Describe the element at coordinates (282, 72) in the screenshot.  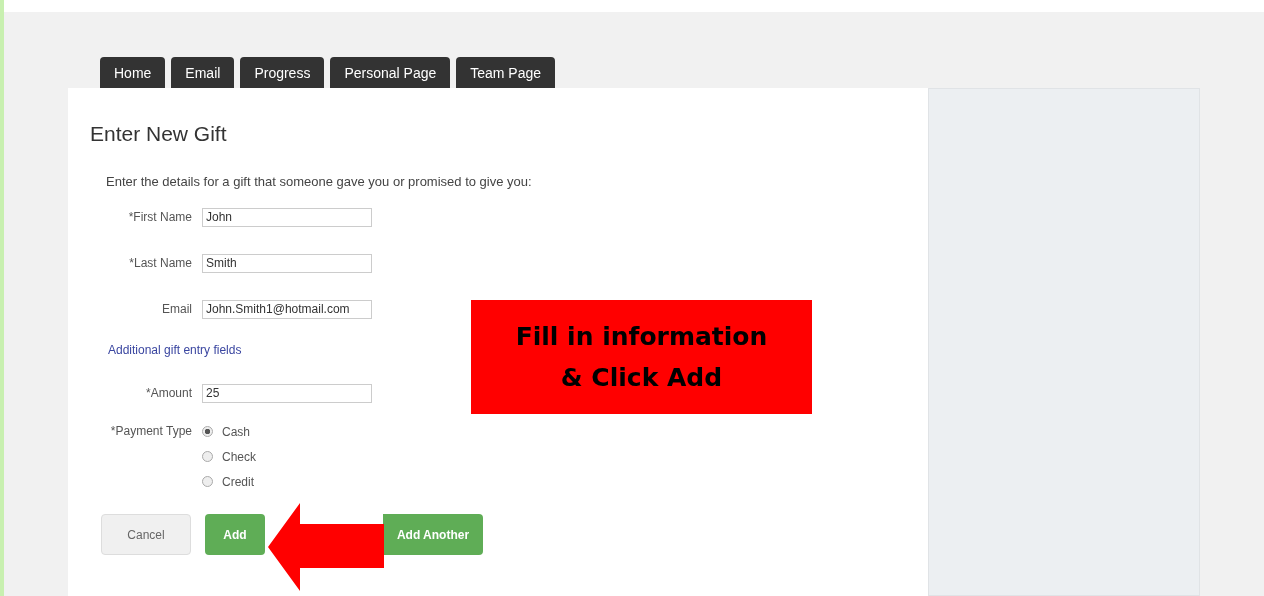
I see `nav-tab: Progress` at that location.